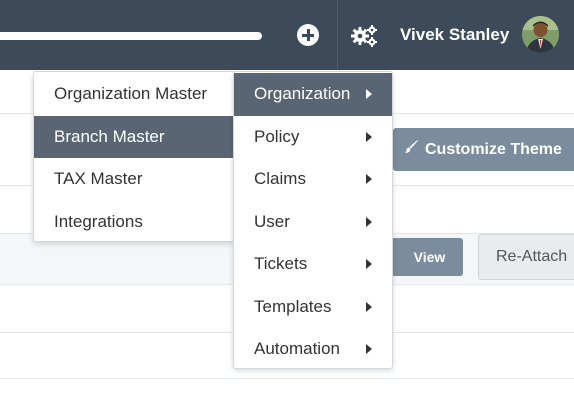 The width and height of the screenshot is (574, 406). I want to click on menu-item-organization: Organization, so click(313, 94).